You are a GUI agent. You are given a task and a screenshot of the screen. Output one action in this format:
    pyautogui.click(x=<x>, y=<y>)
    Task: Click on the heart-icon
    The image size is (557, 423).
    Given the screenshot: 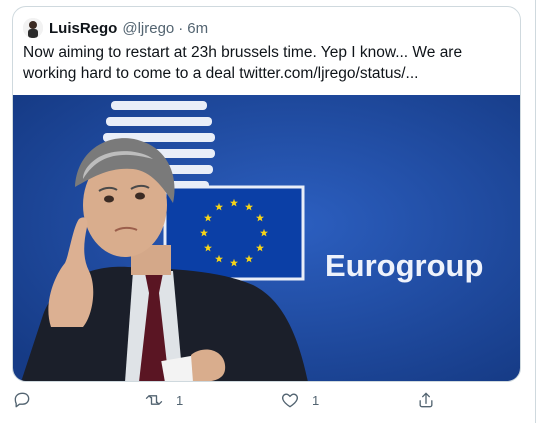 What is the action you would take?
    pyautogui.click(x=290, y=400)
    